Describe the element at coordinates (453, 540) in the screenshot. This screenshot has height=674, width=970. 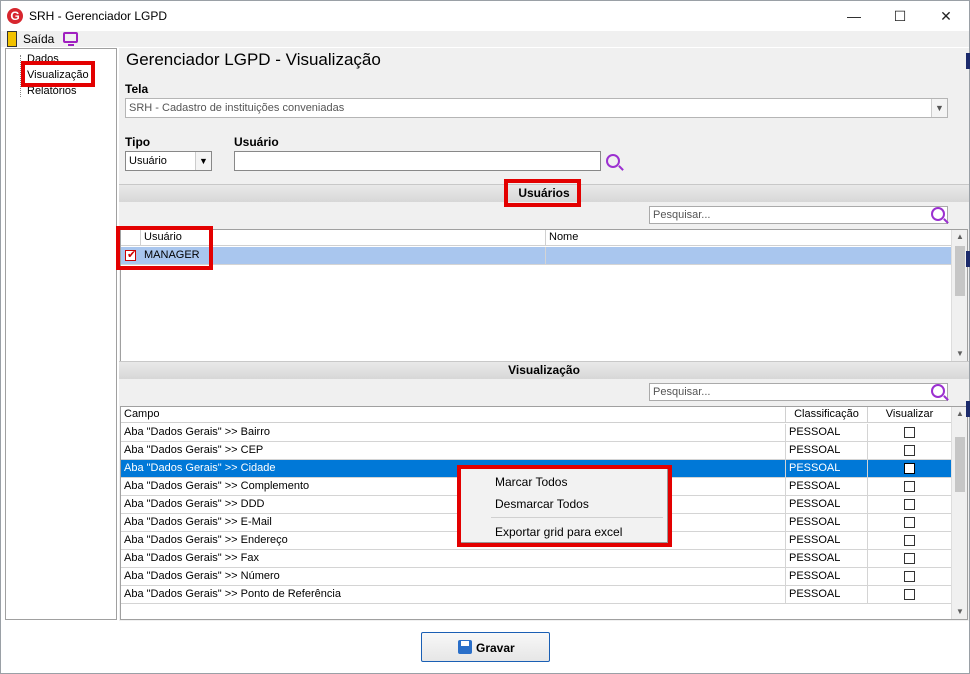
I see `campo-cell: Aba "Dados Gerais" >> Endereço` at that location.